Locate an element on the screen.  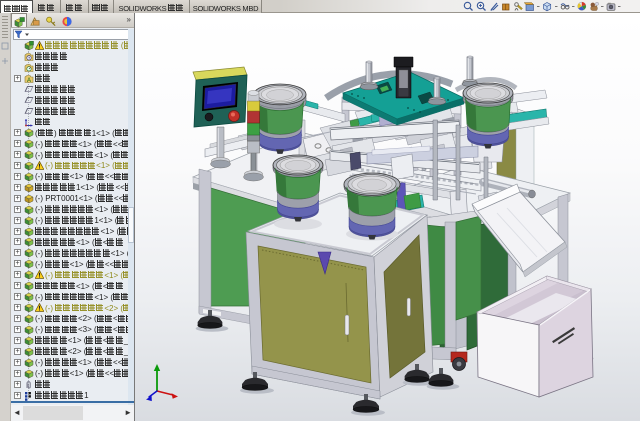
svg-text: A is located at coordinates (29, 81).